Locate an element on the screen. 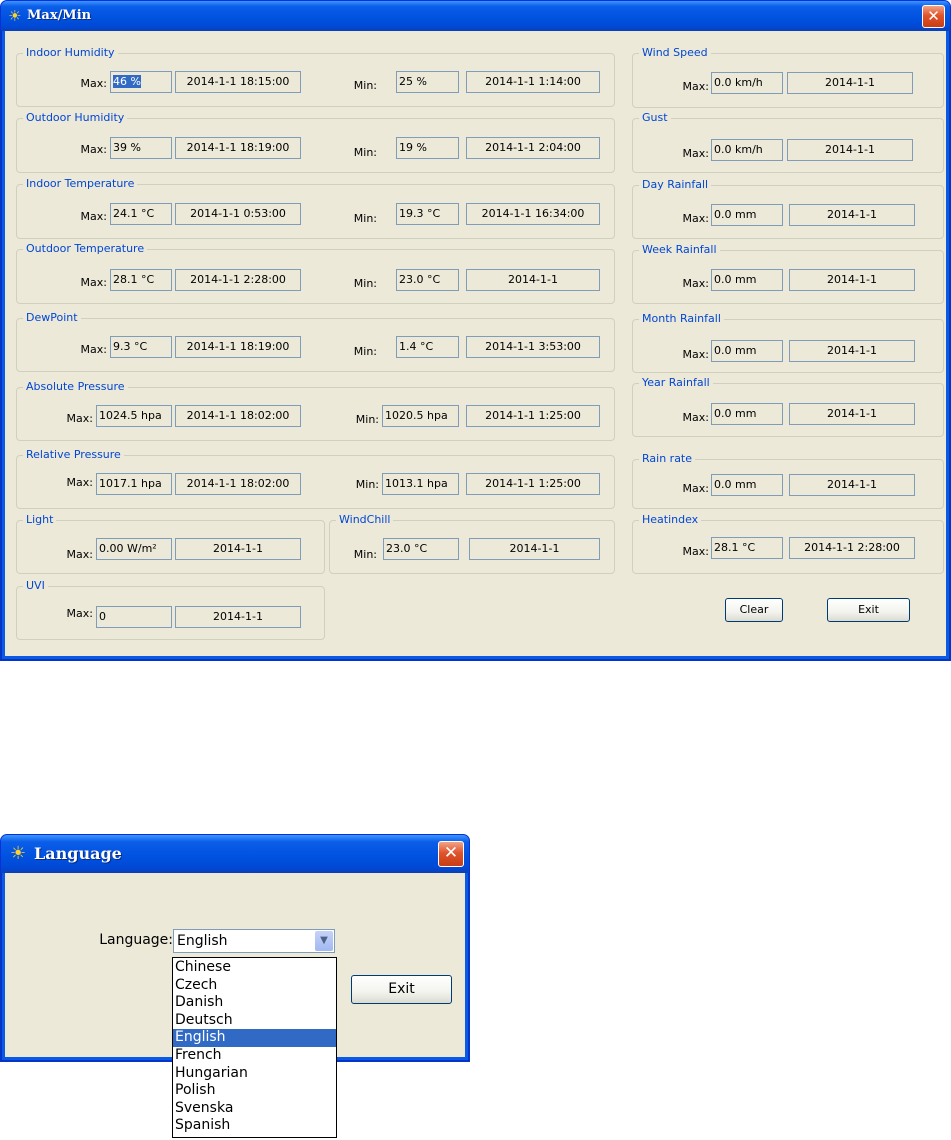 The image size is (951, 1140). max-value-field: 1017.1 hpa is located at coordinates (134, 484).